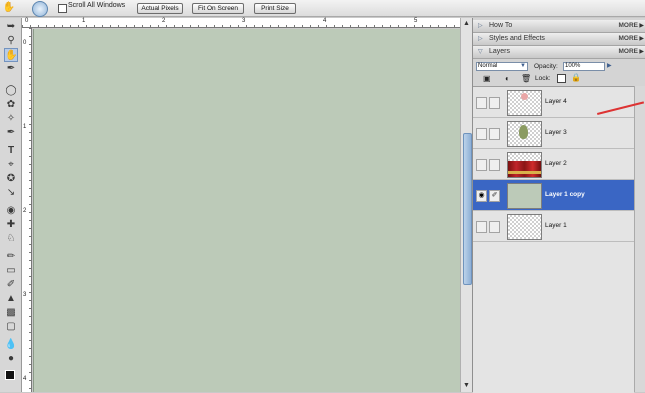 The width and height of the screenshot is (645, 393). What do you see at coordinates (559, 39) in the screenshot?
I see `tab-styles-and-effects: ▷ Styles and Effects MORE ▶` at bounding box center [559, 39].